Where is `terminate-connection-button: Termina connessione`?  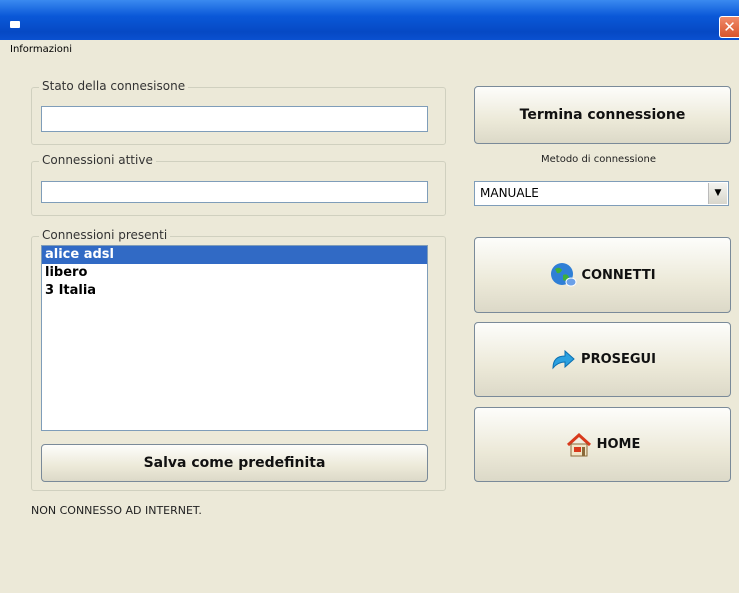
terminate-connection-button: Termina connessione is located at coordinates (602, 115).